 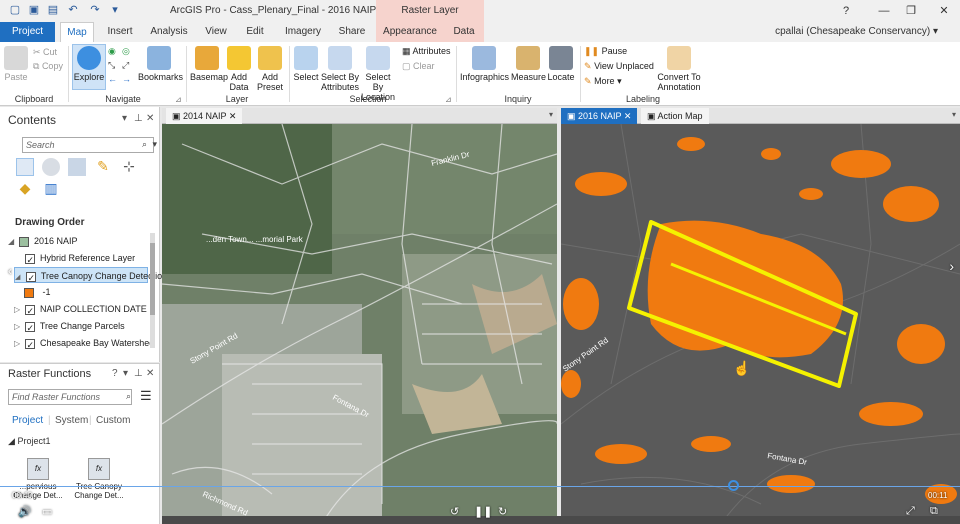 I want to click on measure-button: Measure, so click(x=528, y=64).